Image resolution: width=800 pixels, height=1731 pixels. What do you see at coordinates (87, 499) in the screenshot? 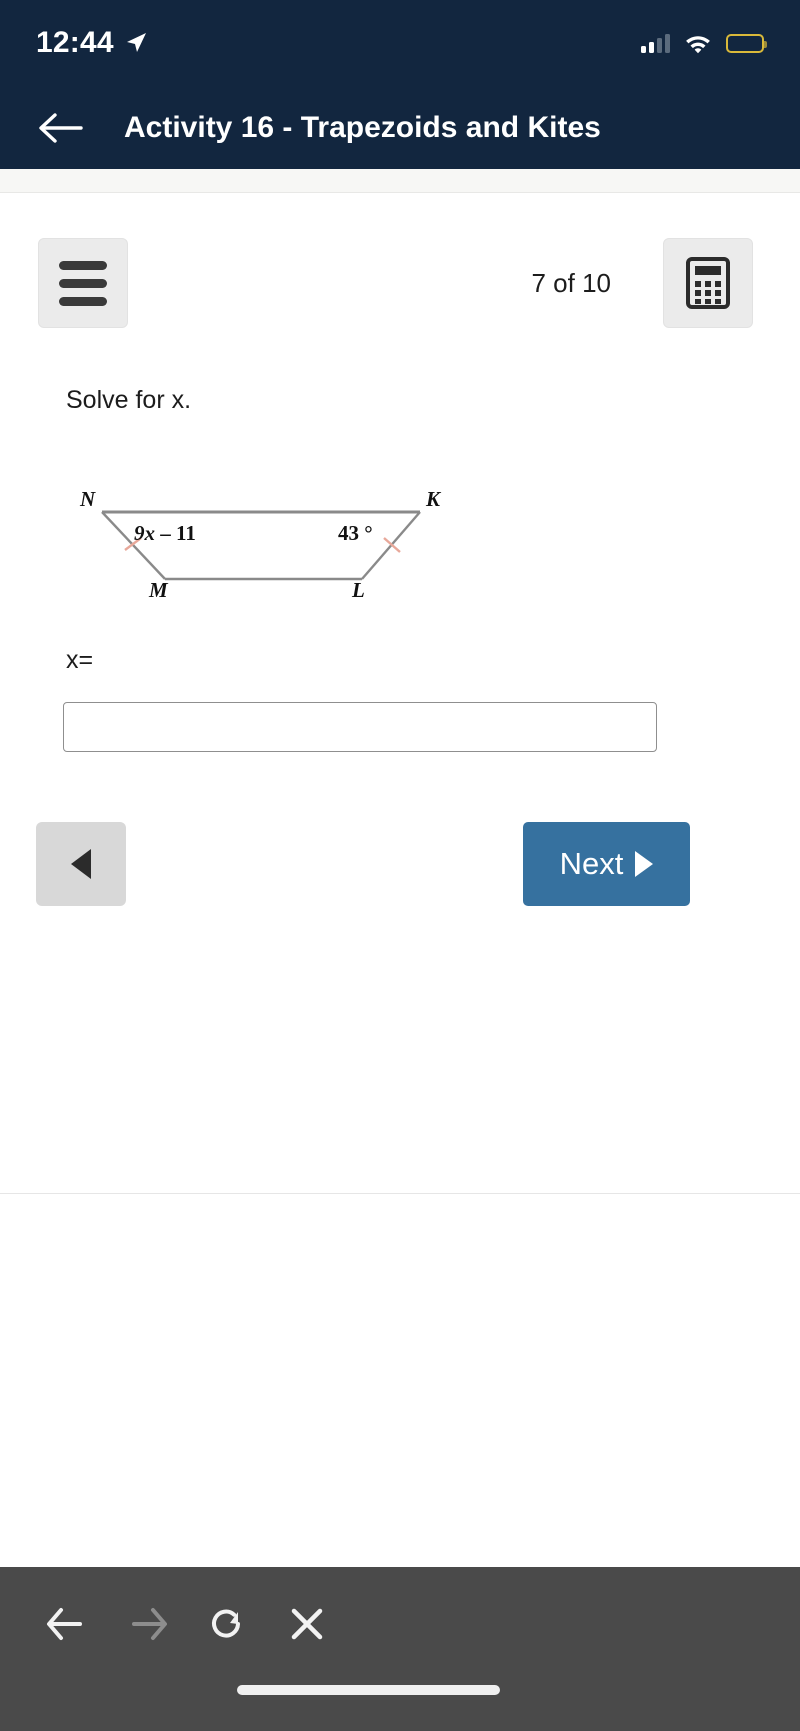
I see `svg-text: N` at bounding box center [87, 499].